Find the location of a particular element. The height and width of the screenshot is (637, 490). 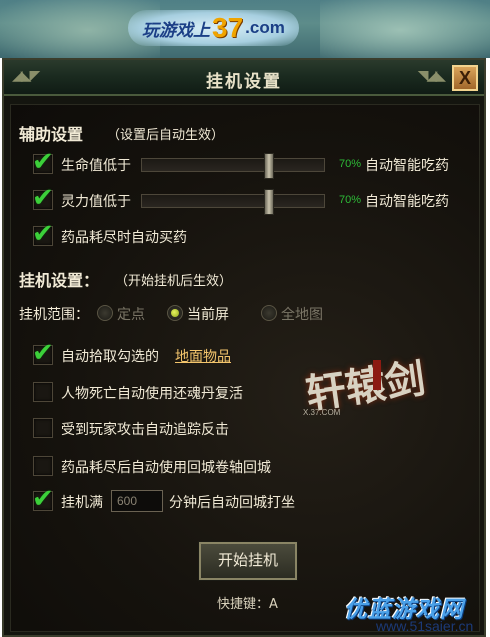

logo-number: 37 is located at coordinates (228, 27).